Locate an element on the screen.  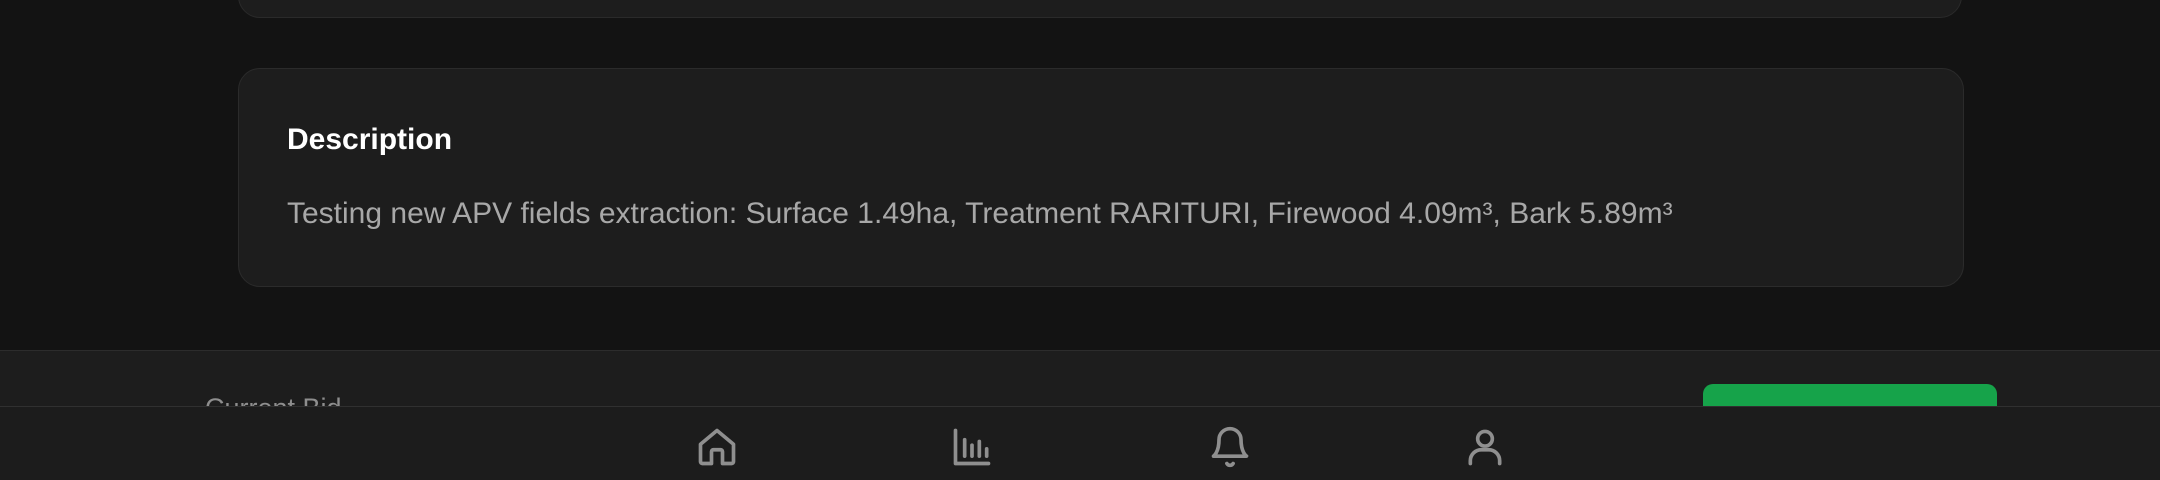
nav-item-stats is located at coordinates (972, 447).